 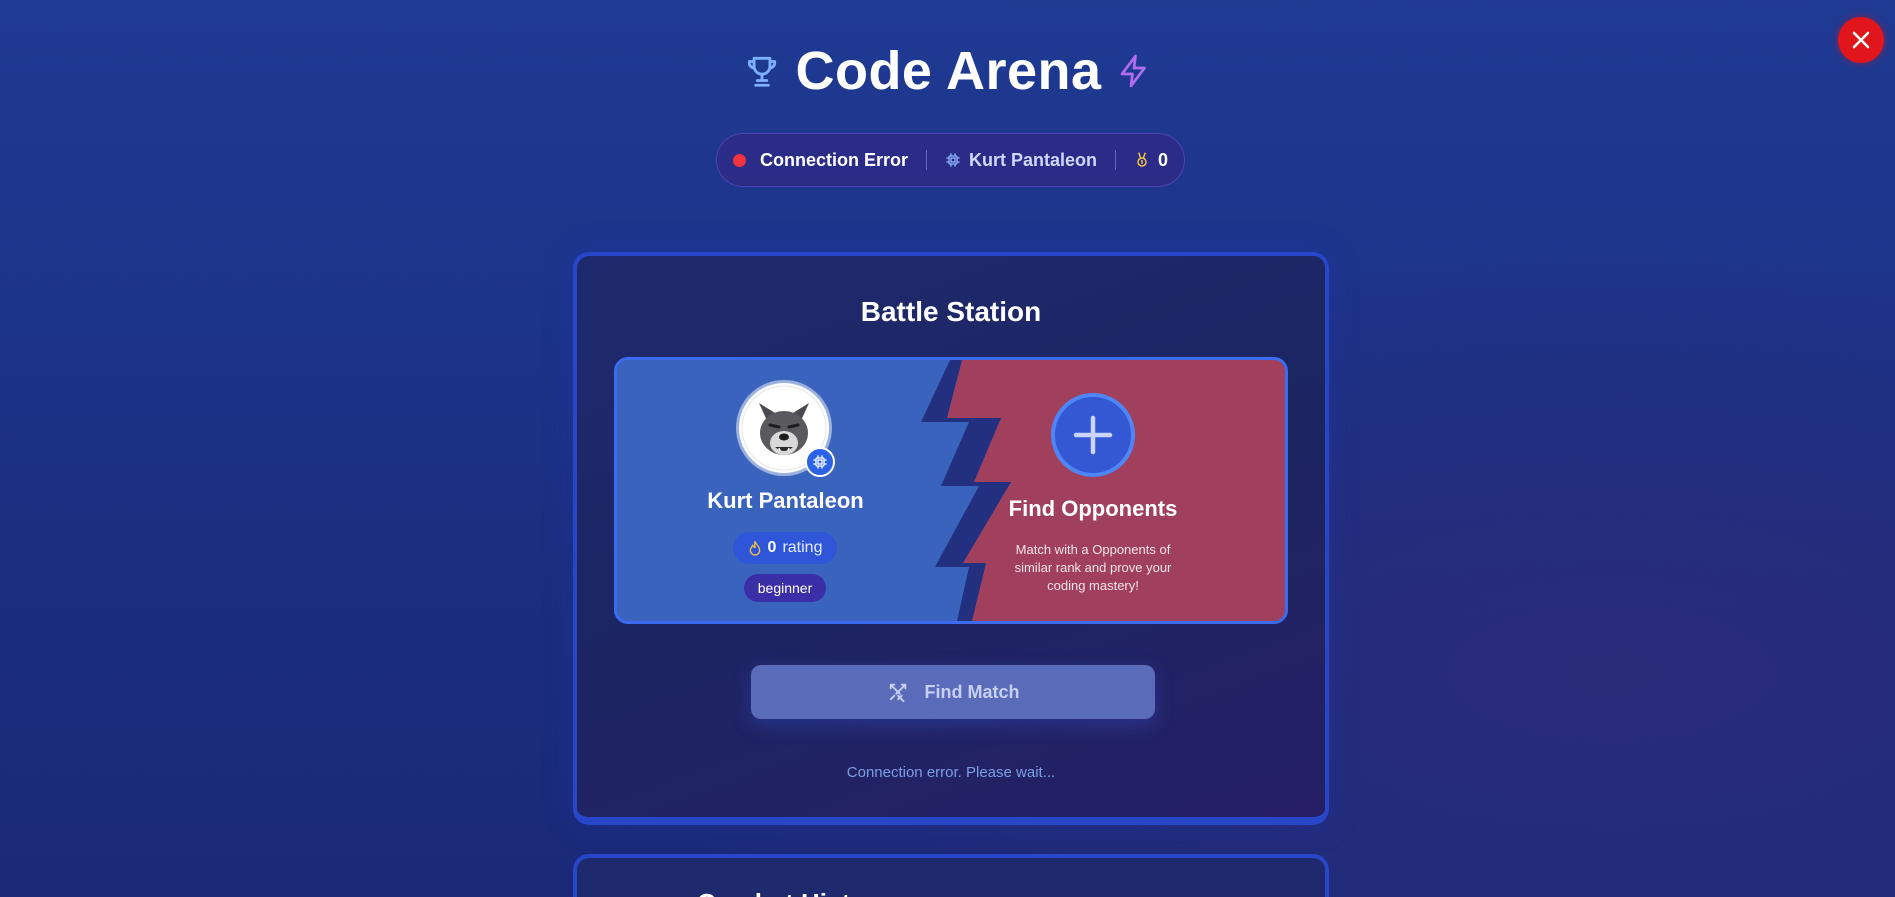 What do you see at coordinates (1142, 159) in the screenshot?
I see `medal-icon` at bounding box center [1142, 159].